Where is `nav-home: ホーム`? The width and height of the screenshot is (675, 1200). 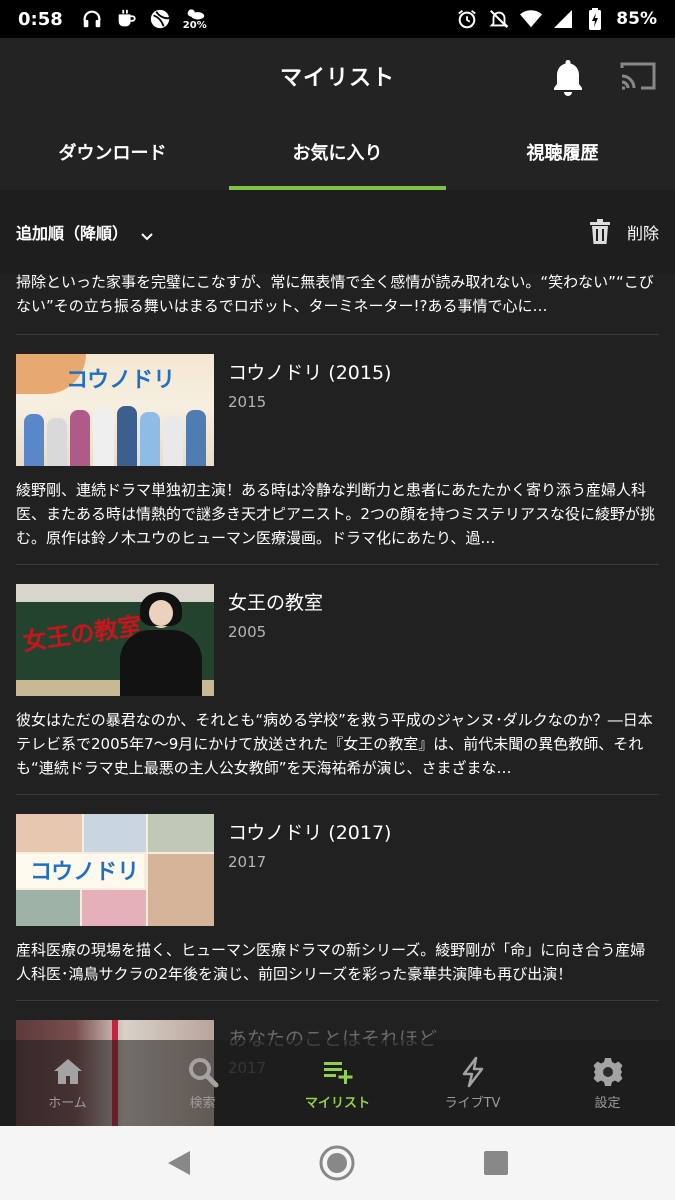 nav-home: ホーム is located at coordinates (67, 1083).